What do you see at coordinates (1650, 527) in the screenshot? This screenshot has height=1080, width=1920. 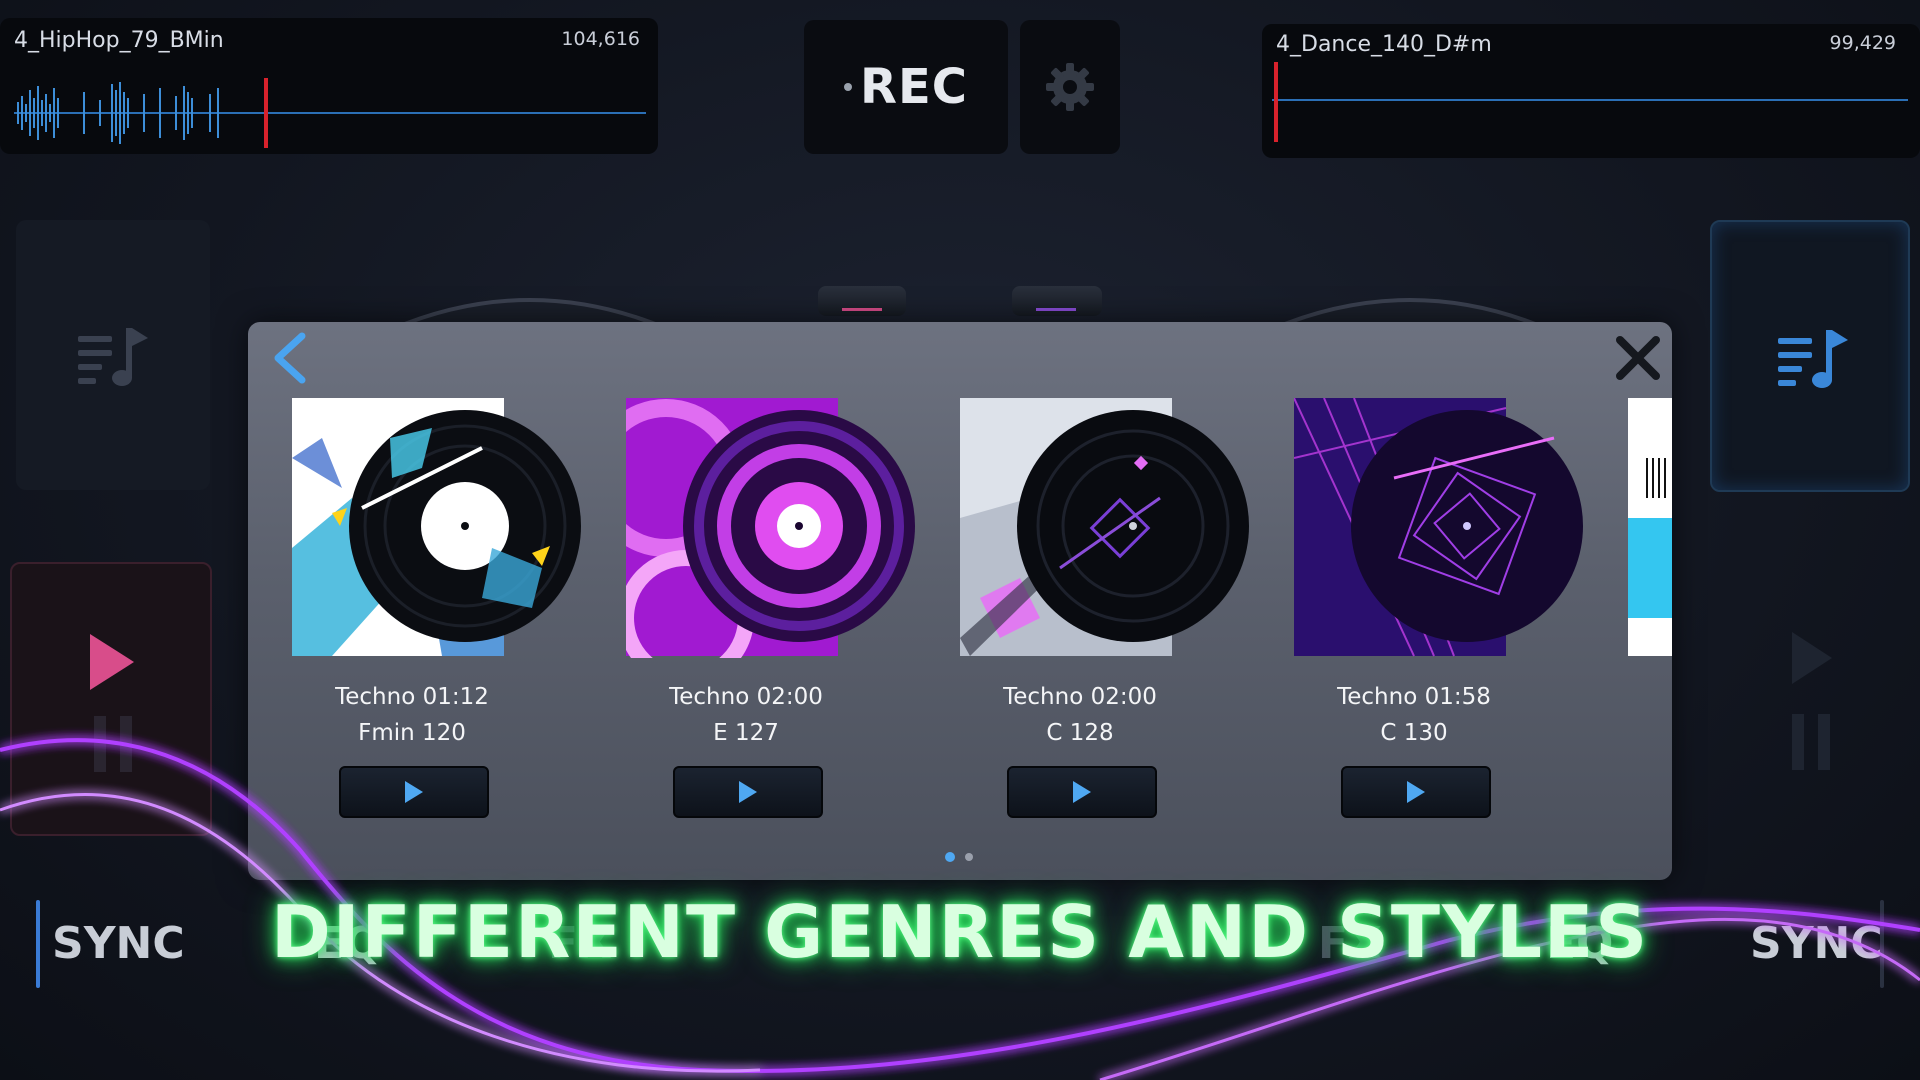 I see `album-cover-partial` at bounding box center [1650, 527].